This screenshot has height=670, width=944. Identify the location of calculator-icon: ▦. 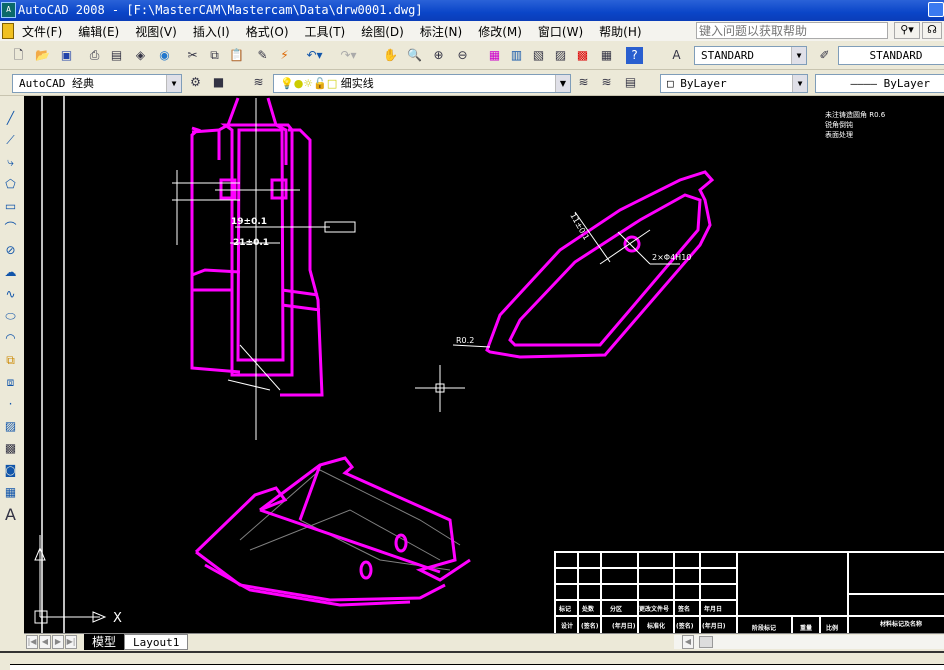
(606, 55).